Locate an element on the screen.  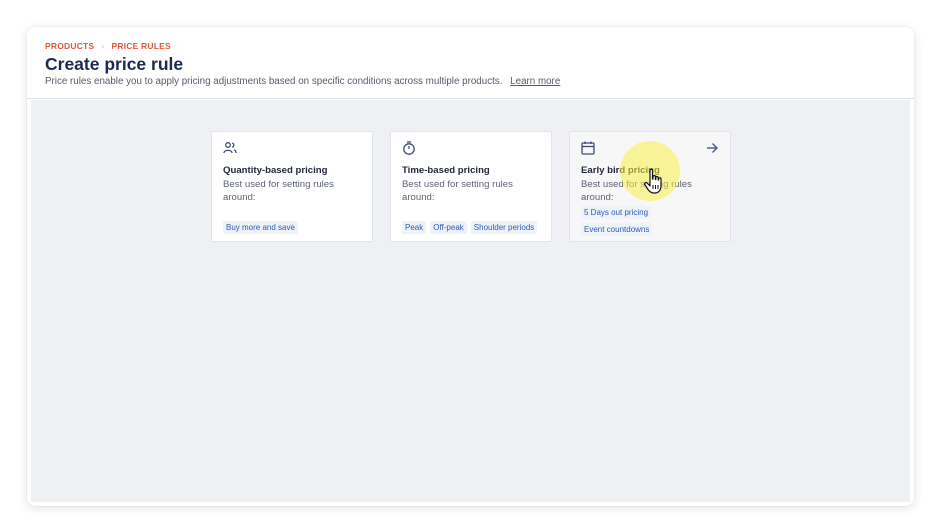
learn-more-link: Learn more is located at coordinates (535, 81).